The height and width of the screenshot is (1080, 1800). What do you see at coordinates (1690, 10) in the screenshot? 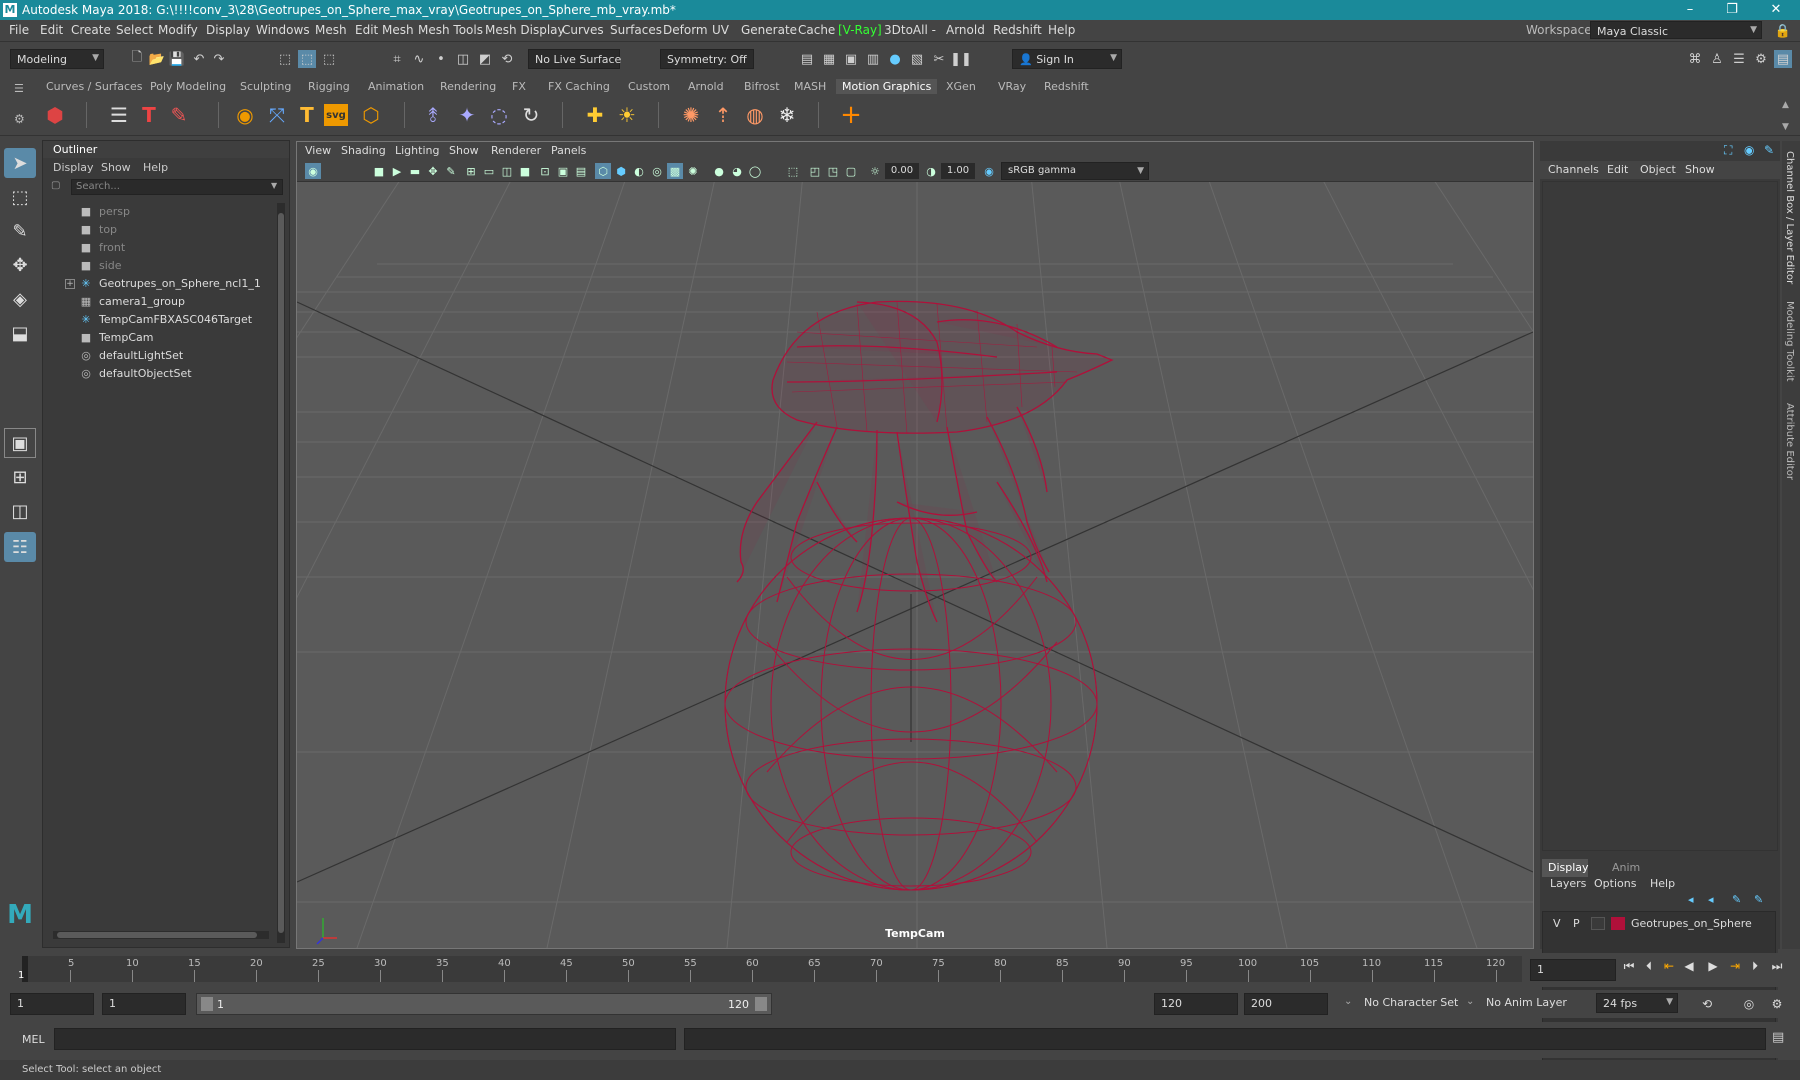
I see `minimize-button: –` at bounding box center [1690, 10].